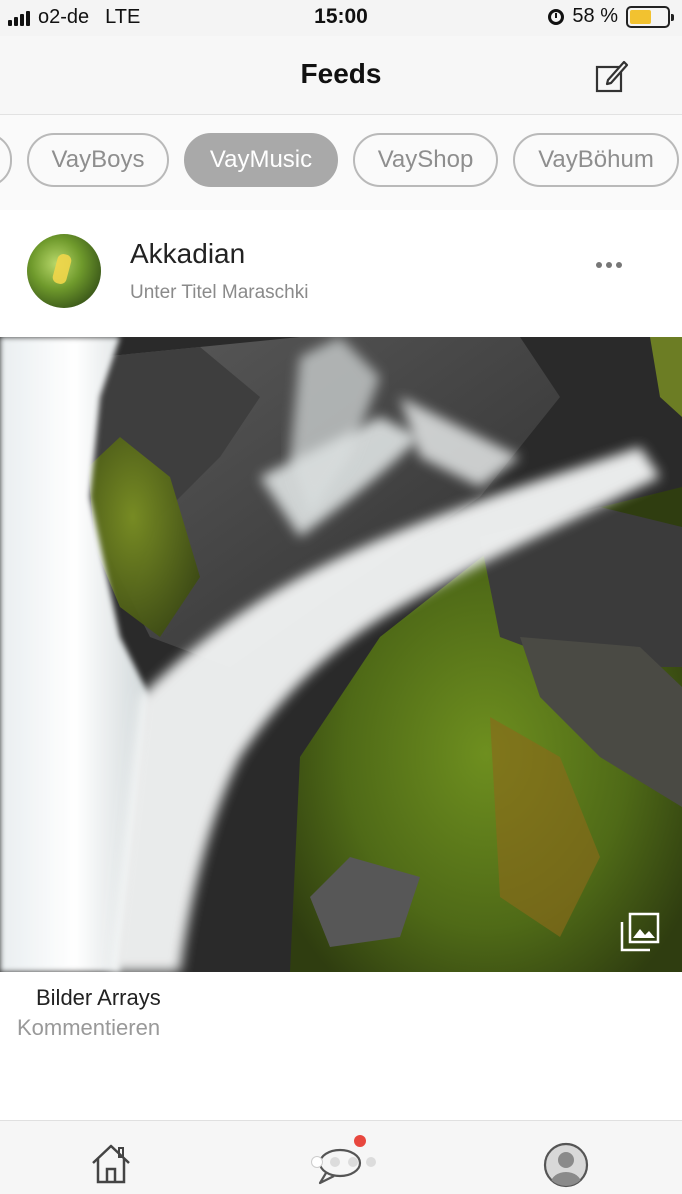 The height and width of the screenshot is (1194, 682). I want to click on profile-icon, so click(566, 1165).